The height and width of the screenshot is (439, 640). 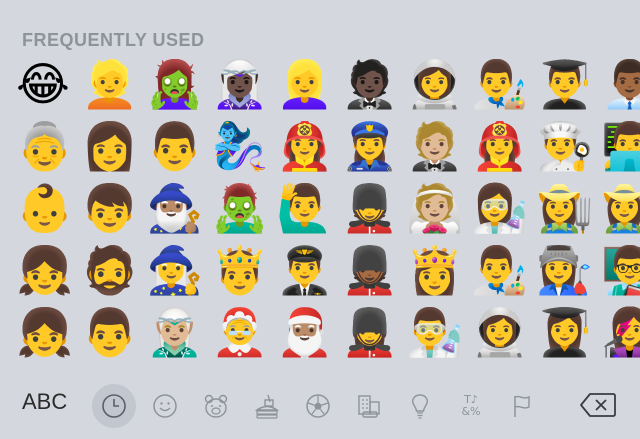 What do you see at coordinates (434, 146) in the screenshot?
I see `emoji-key: 🤵🏼` at bounding box center [434, 146].